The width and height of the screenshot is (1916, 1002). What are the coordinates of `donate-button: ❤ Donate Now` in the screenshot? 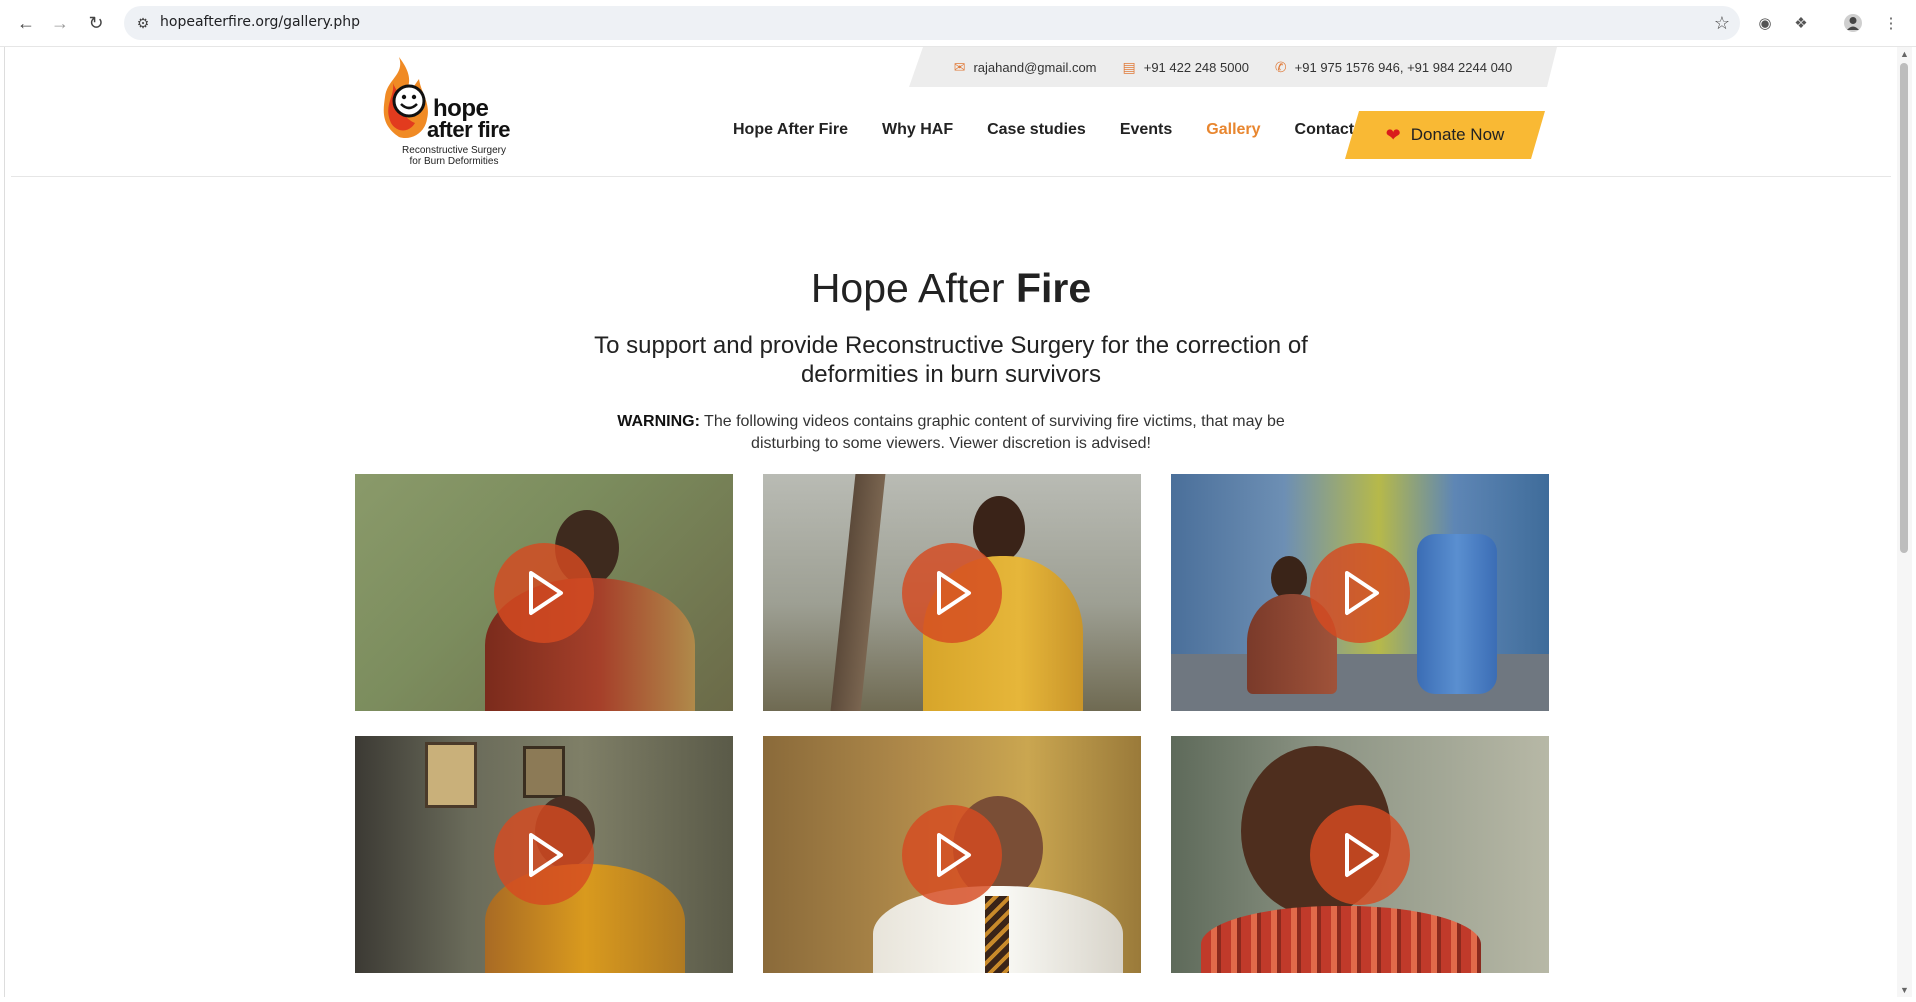 It's located at (1445, 135).